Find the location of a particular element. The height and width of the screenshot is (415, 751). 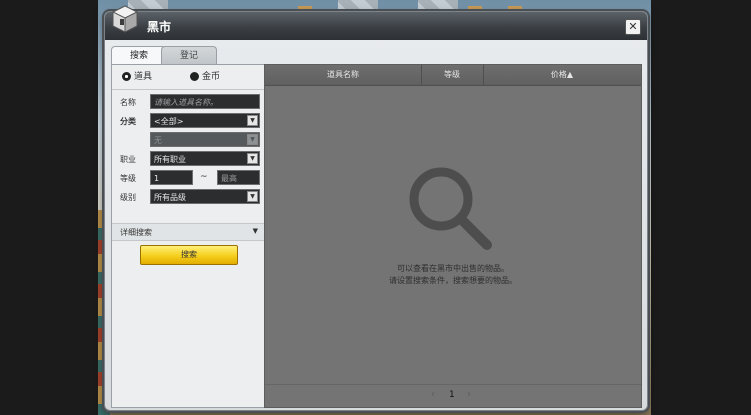

job-dropdown: 所有职业 ▼ is located at coordinates (205, 158).